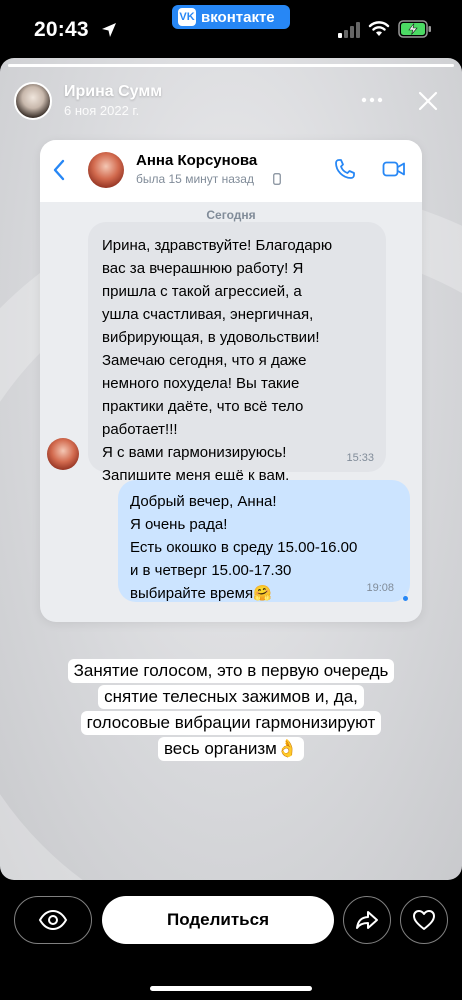 This screenshot has height=1000, width=462. Describe the element at coordinates (277, 179) in the screenshot. I see `mobile-device-icon` at that location.